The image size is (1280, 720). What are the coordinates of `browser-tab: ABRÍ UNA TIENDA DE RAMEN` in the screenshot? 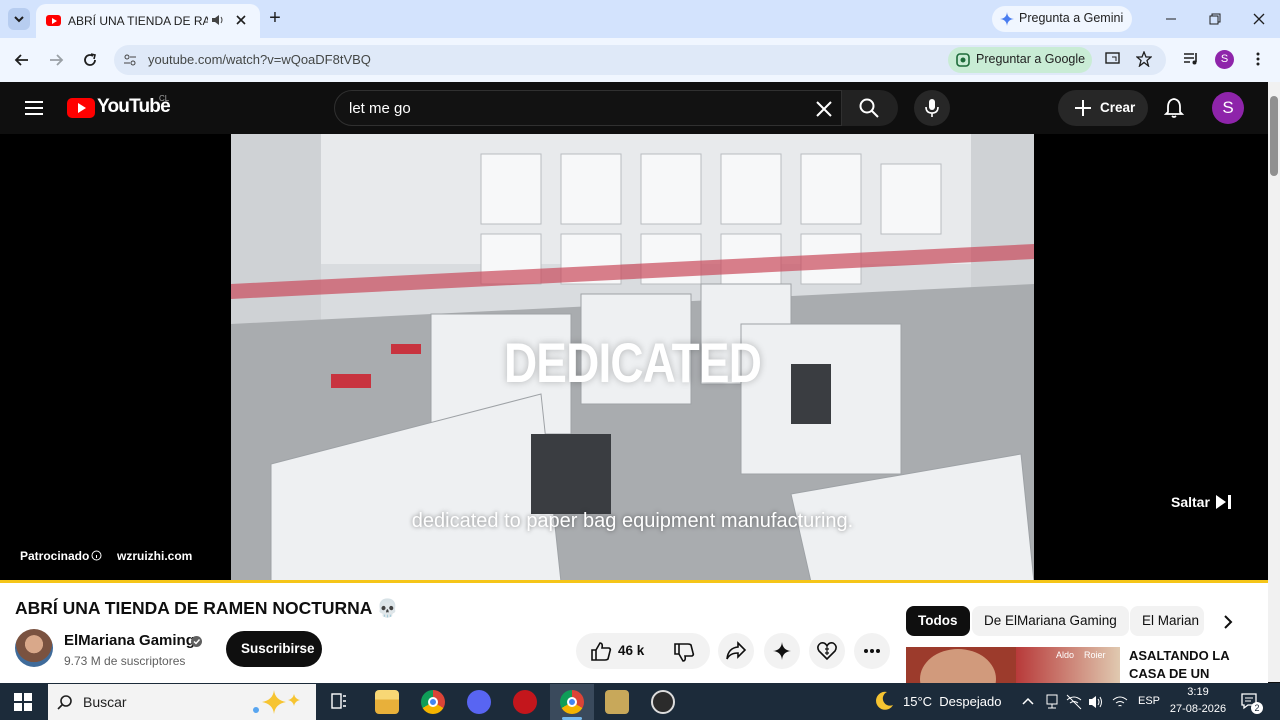 It's located at (148, 21).